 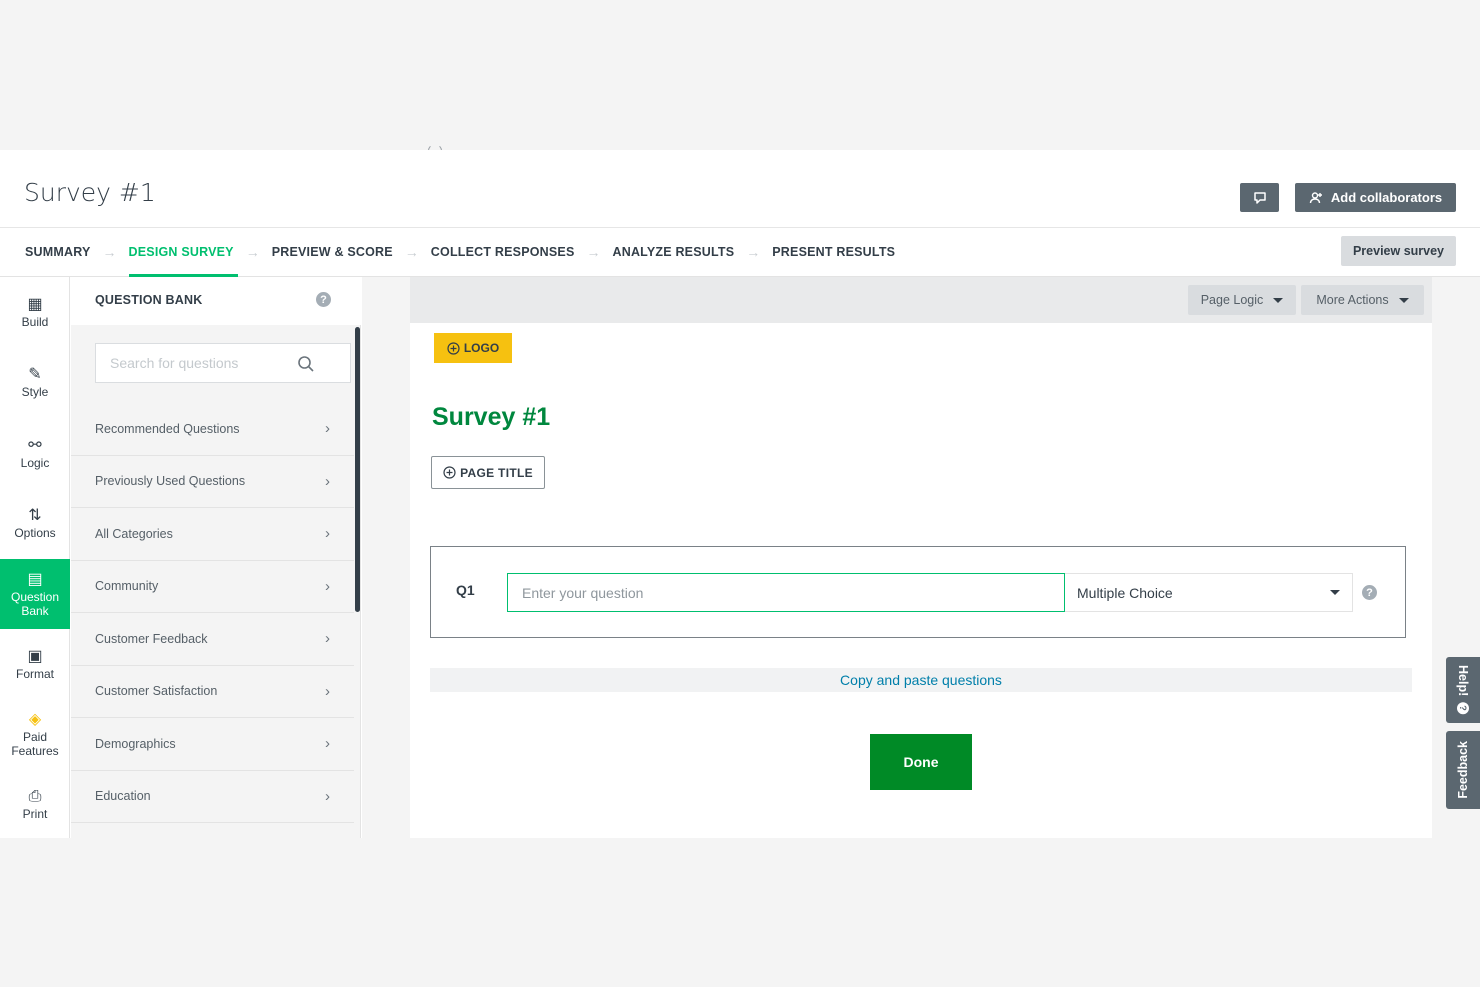 I want to click on comment-icon, so click(x=1259, y=197).